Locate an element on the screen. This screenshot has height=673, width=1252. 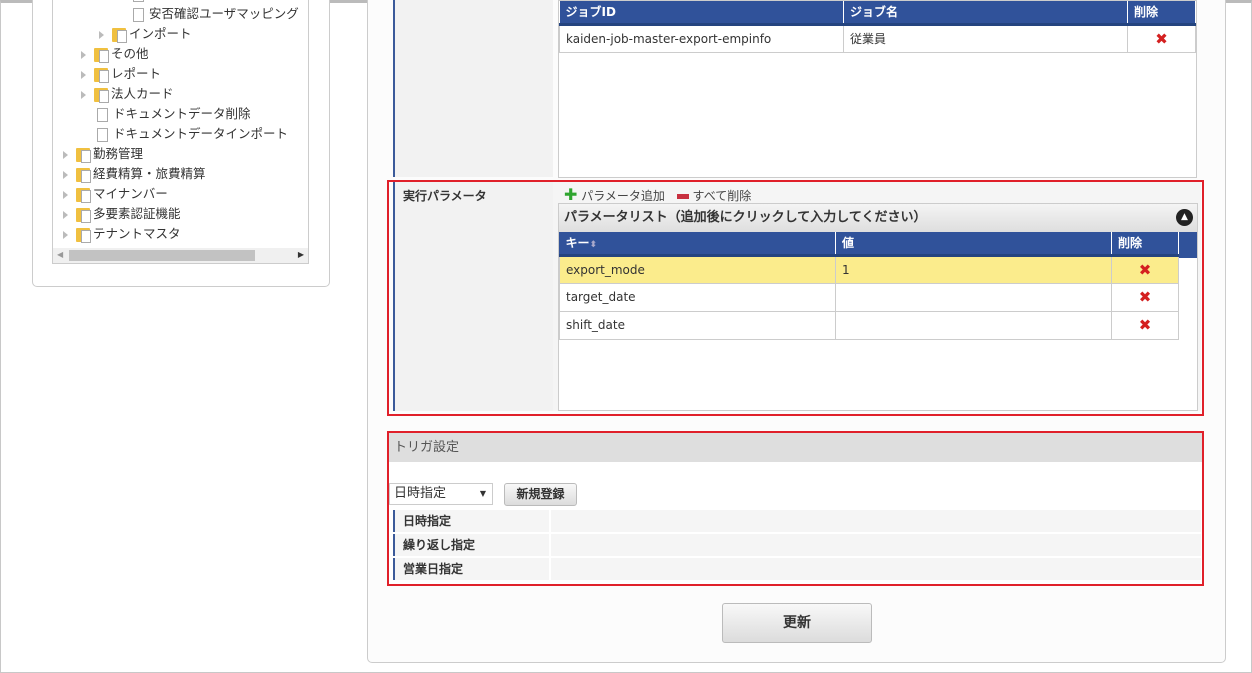
jobs-label-column is located at coordinates (473, 88).